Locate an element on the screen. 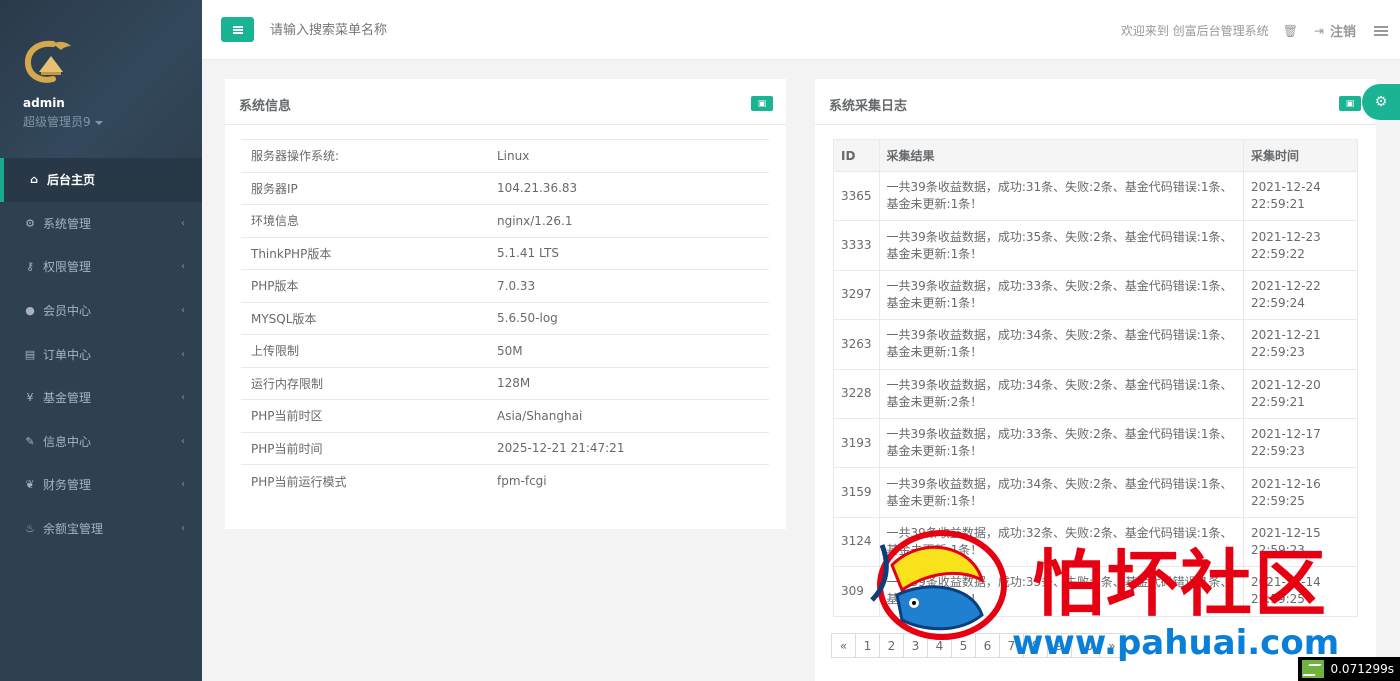 The image size is (1400, 681). log-clock: 22:59:24 is located at coordinates (1278, 302).